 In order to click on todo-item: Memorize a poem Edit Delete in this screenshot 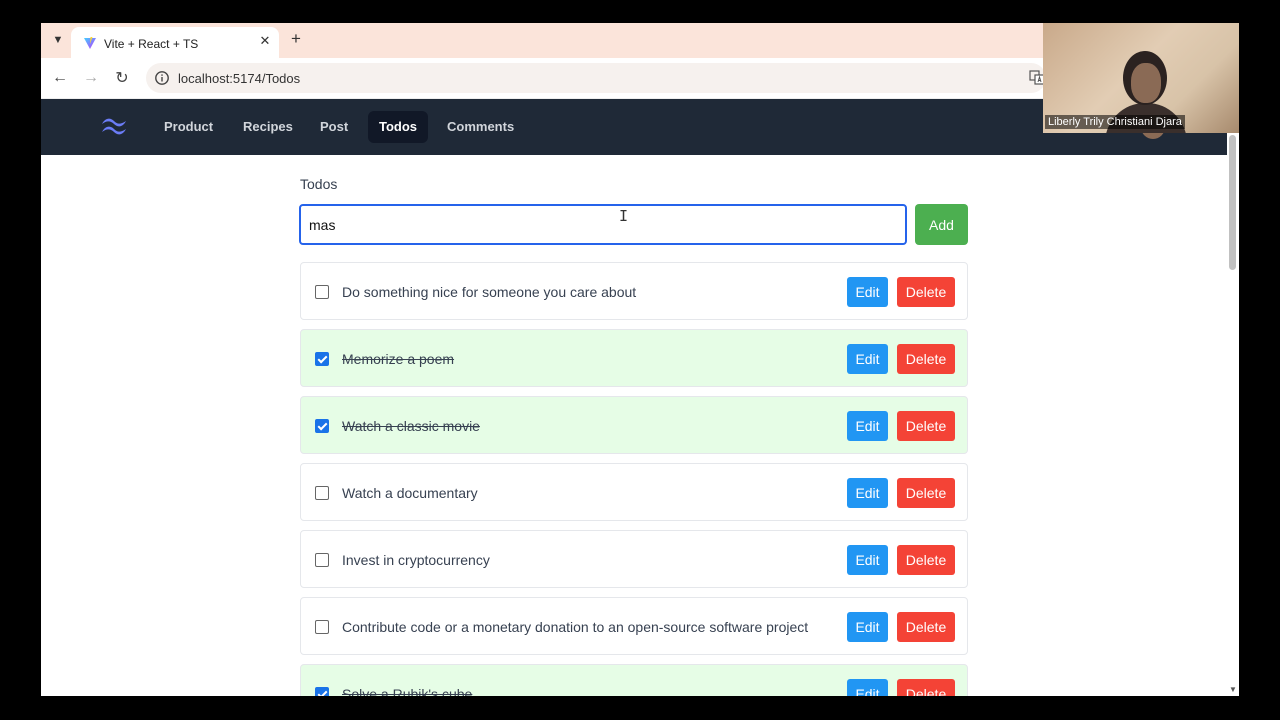, I will do `click(634, 358)`.